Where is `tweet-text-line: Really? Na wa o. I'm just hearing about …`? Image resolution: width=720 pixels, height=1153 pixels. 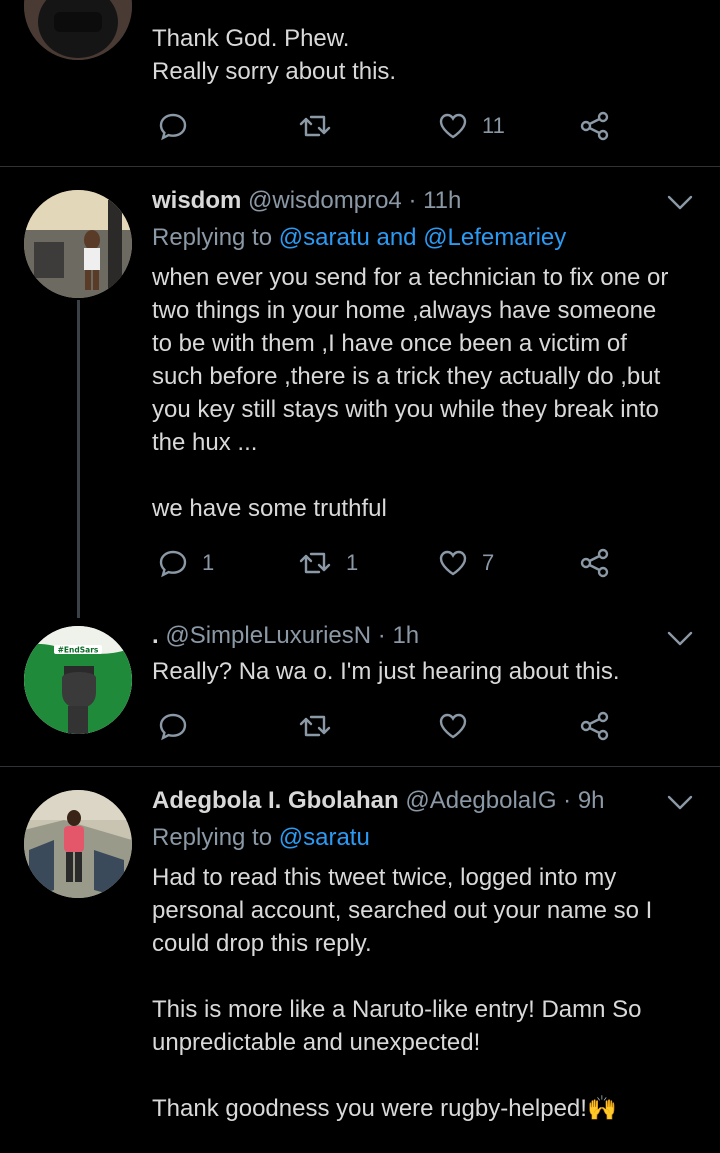 tweet-text-line: Really? Na wa o. I'm just hearing about … is located at coordinates (386, 671).